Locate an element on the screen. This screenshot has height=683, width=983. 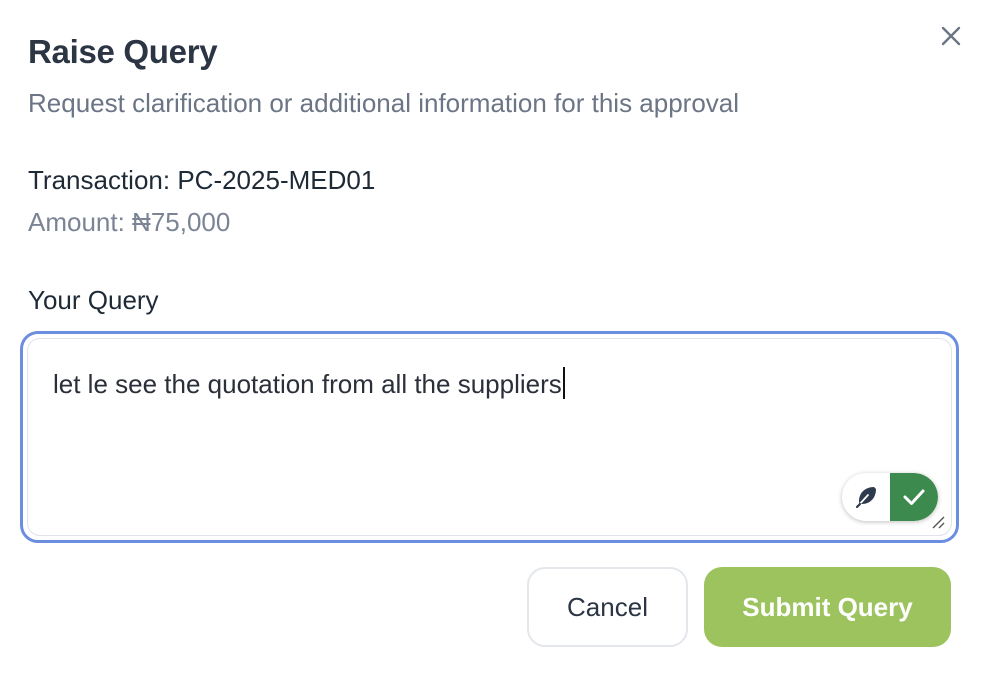
dialog-title: Raise Query is located at coordinates (123, 51).